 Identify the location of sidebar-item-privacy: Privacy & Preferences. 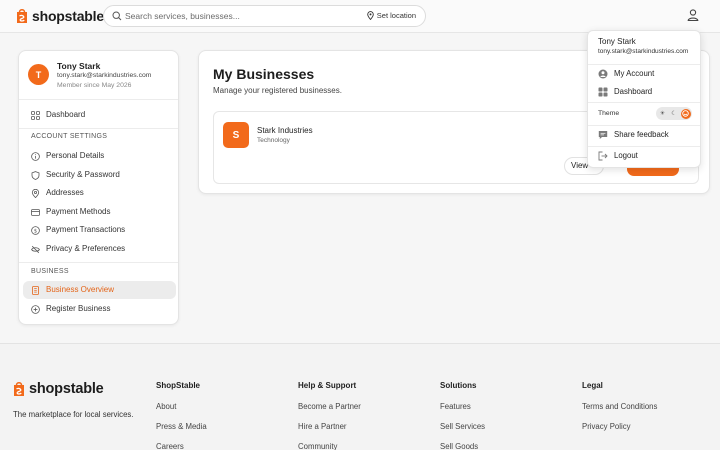
(99, 249).